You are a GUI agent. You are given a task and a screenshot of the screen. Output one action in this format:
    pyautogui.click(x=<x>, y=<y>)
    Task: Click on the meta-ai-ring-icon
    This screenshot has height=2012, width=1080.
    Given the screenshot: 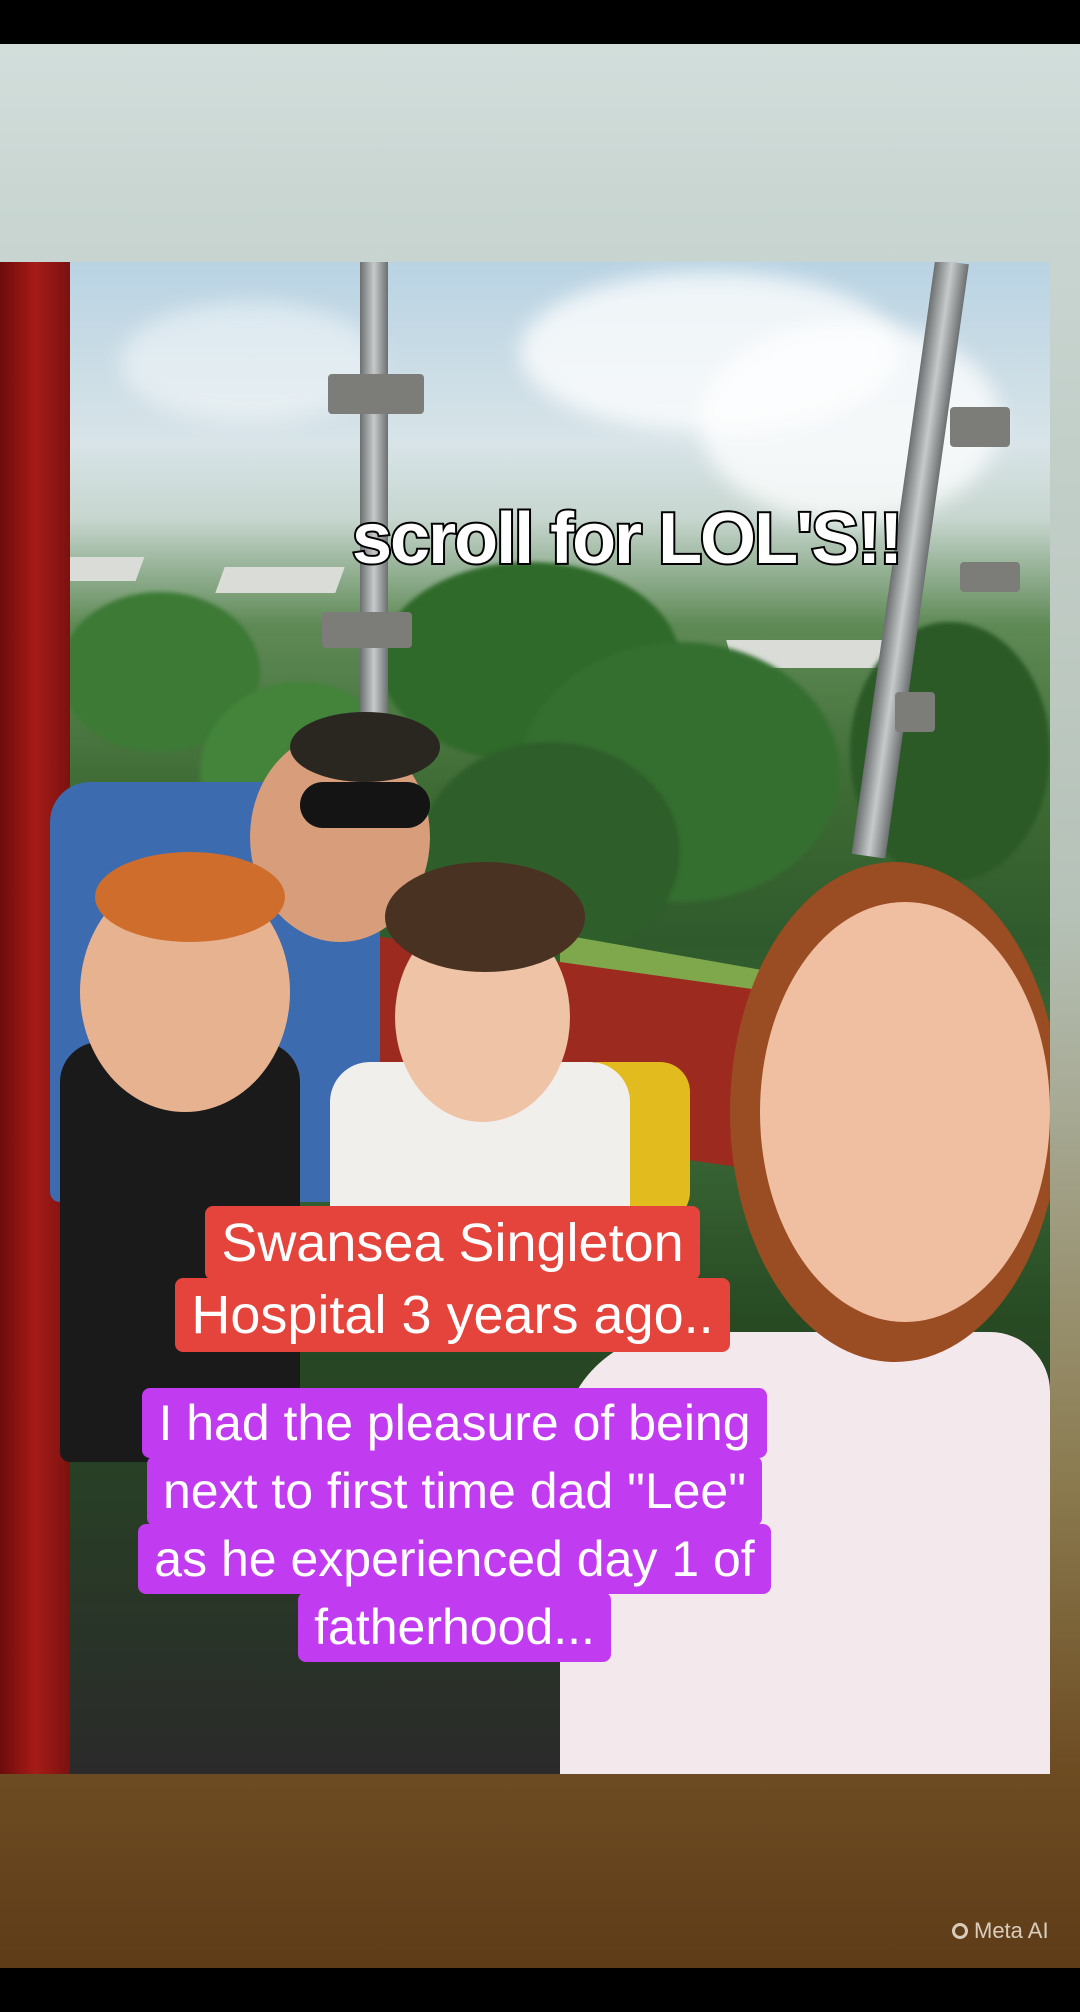 What is the action you would take?
    pyautogui.click(x=960, y=1931)
    